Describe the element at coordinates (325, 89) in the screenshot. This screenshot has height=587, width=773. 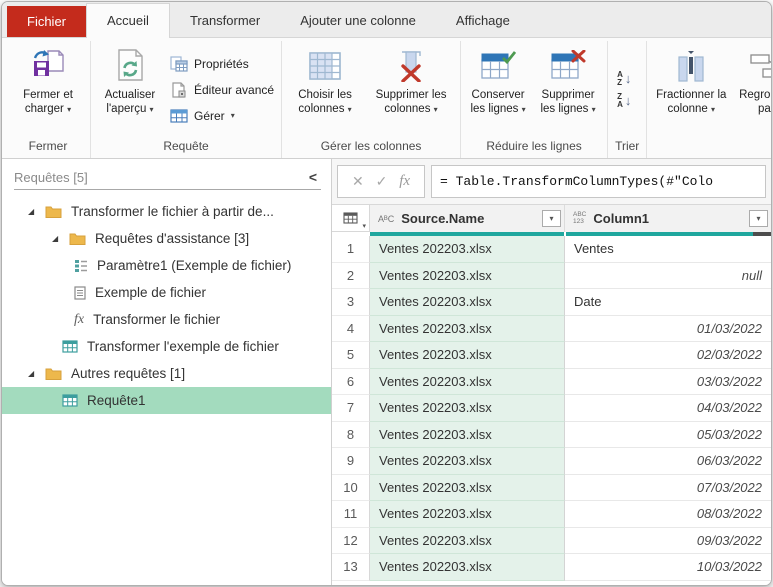
I see `choose-columns-button: Choisir les colonnes ▾` at that location.